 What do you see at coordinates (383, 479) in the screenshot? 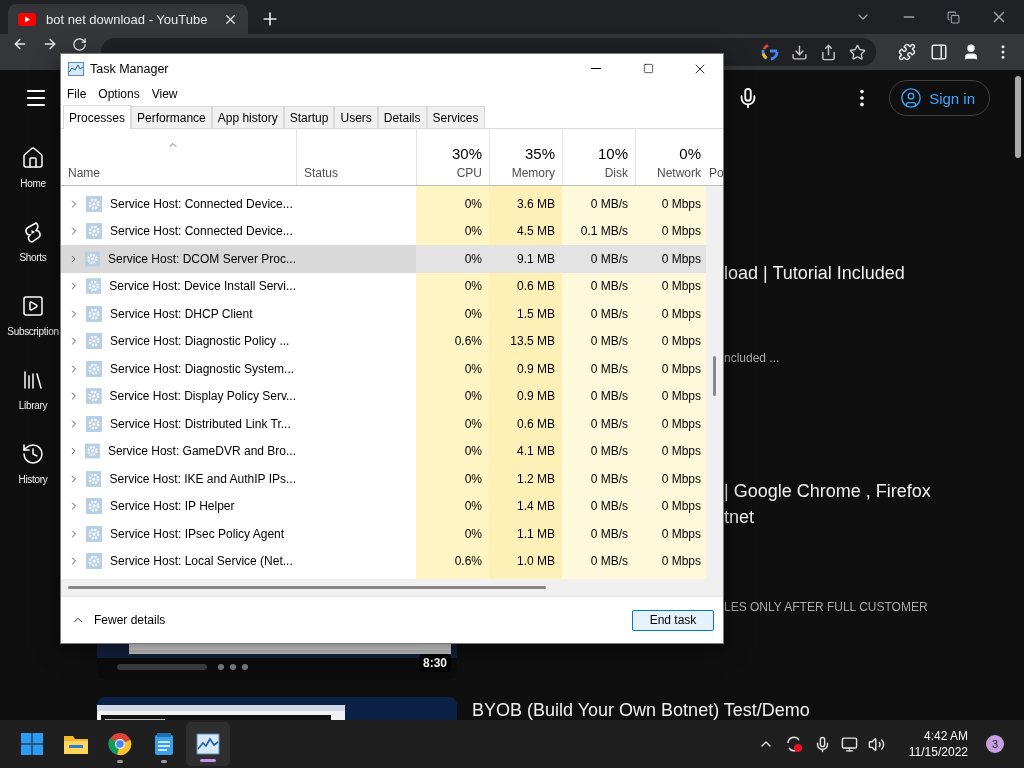
I see `table-row: Service Host: IKE and AuthIP IPs... 0% 1.2 MB 0 MB/s 0 Mbps` at bounding box center [383, 479].